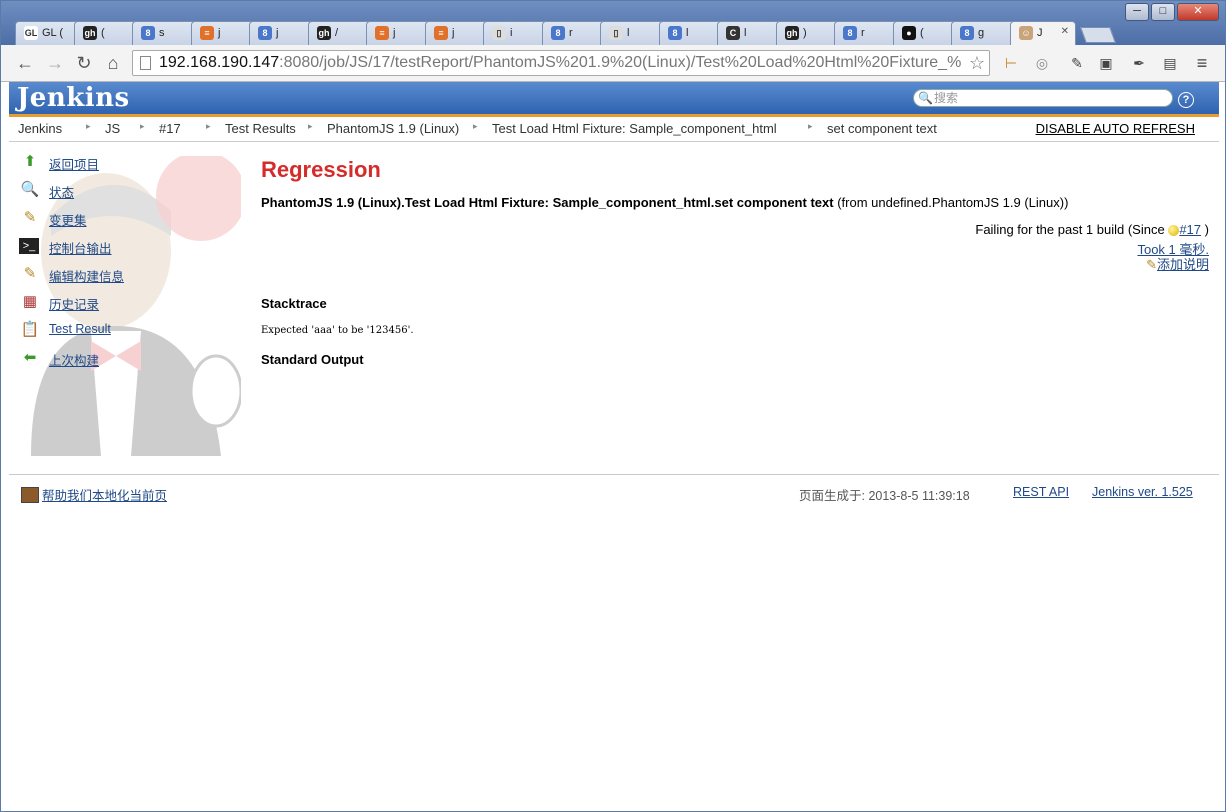  Describe the element at coordinates (80, 247) in the screenshot. I see `task-label: 控制台输出` at that location.